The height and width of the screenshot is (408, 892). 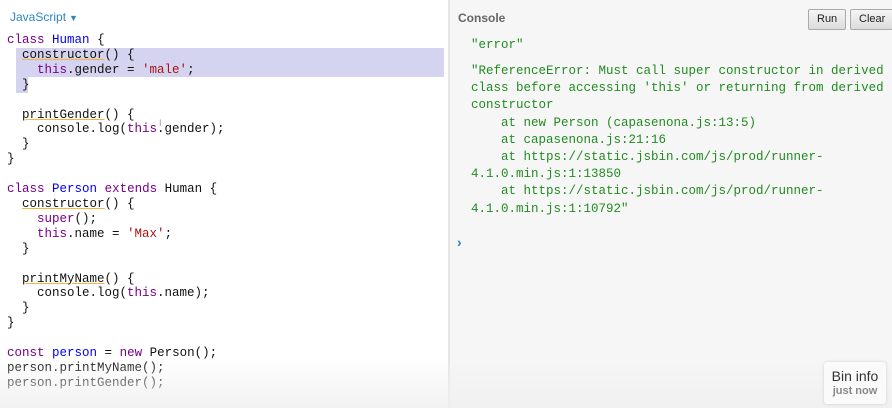 What do you see at coordinates (191, 129) in the screenshot?
I see `code-token: .gender);` at bounding box center [191, 129].